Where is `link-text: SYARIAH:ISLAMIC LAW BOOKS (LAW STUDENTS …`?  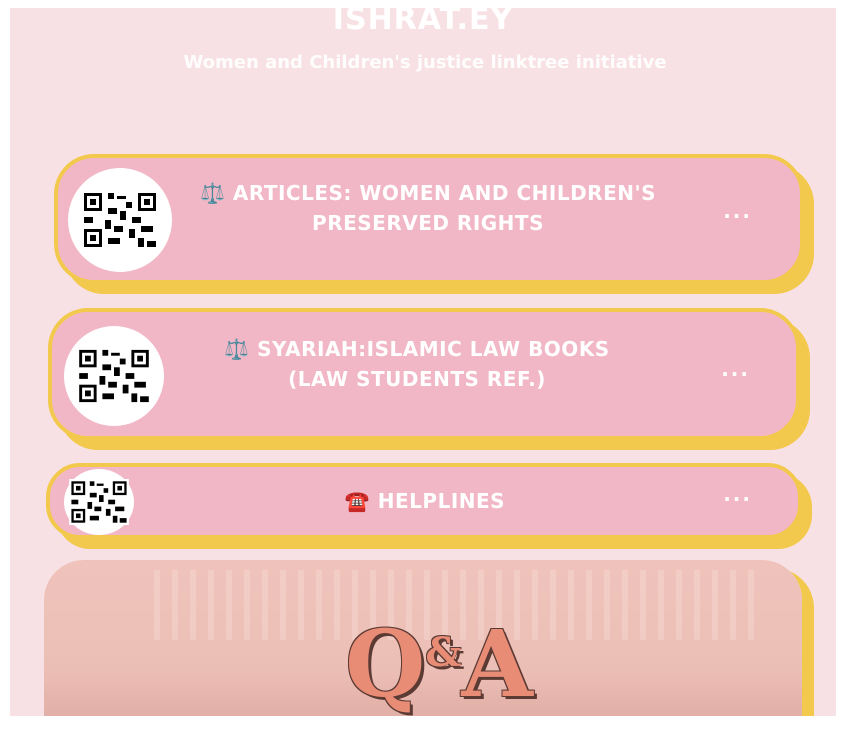
link-text: SYARIAH:ISLAMIC LAW BOOKS (LAW STUDENTS … is located at coordinates (433, 364).